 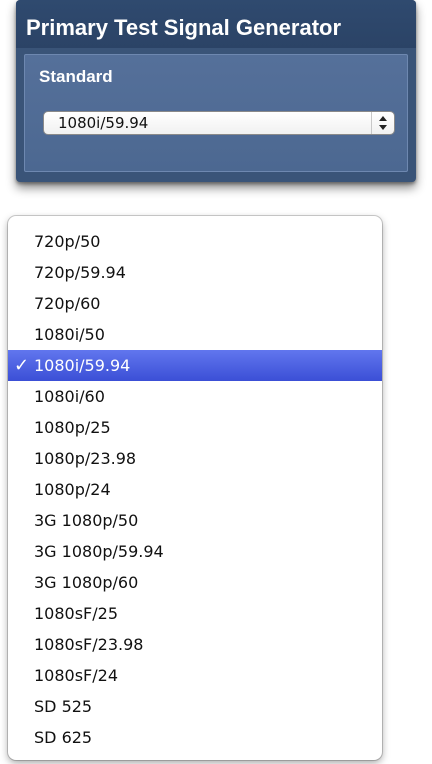 What do you see at coordinates (22, 365) in the screenshot?
I see `checkmark-icon: ✓` at bounding box center [22, 365].